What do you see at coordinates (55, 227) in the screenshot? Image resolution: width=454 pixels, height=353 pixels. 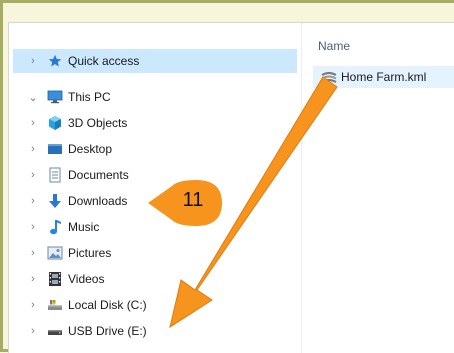 I see `music-note-icon` at bounding box center [55, 227].